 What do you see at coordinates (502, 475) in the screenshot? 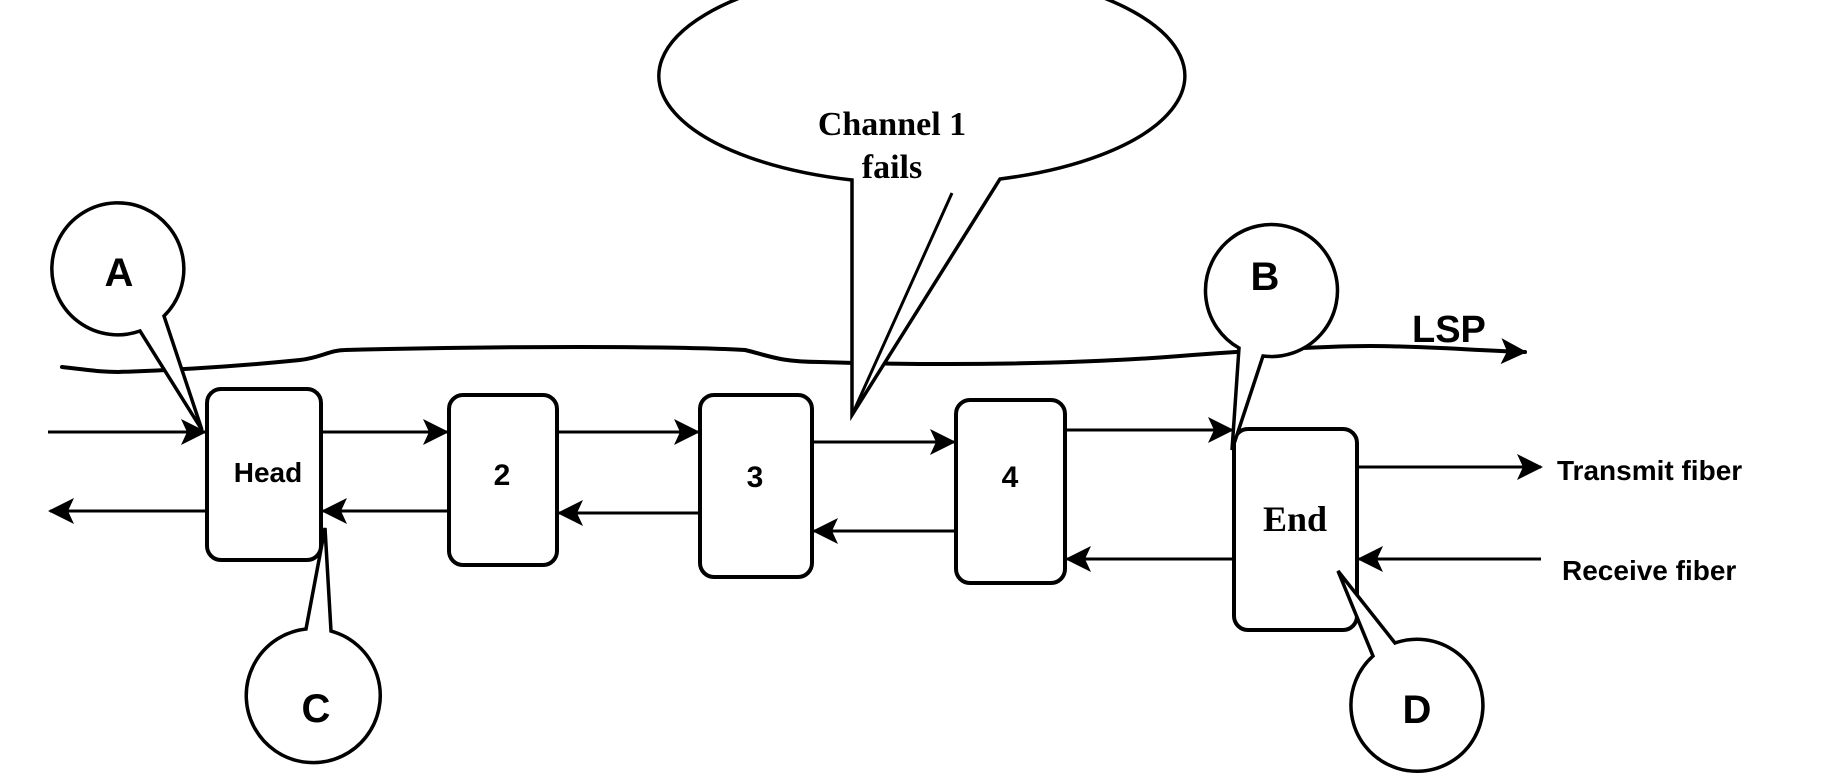
I see `node-2-label: 2` at bounding box center [502, 475].